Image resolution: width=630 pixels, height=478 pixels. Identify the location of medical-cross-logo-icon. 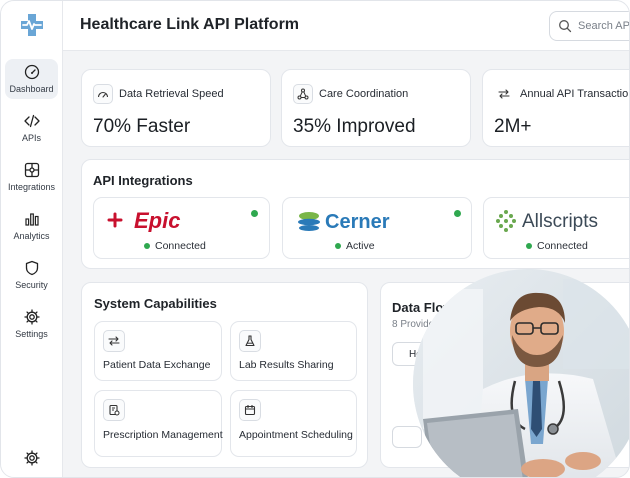
(32, 25).